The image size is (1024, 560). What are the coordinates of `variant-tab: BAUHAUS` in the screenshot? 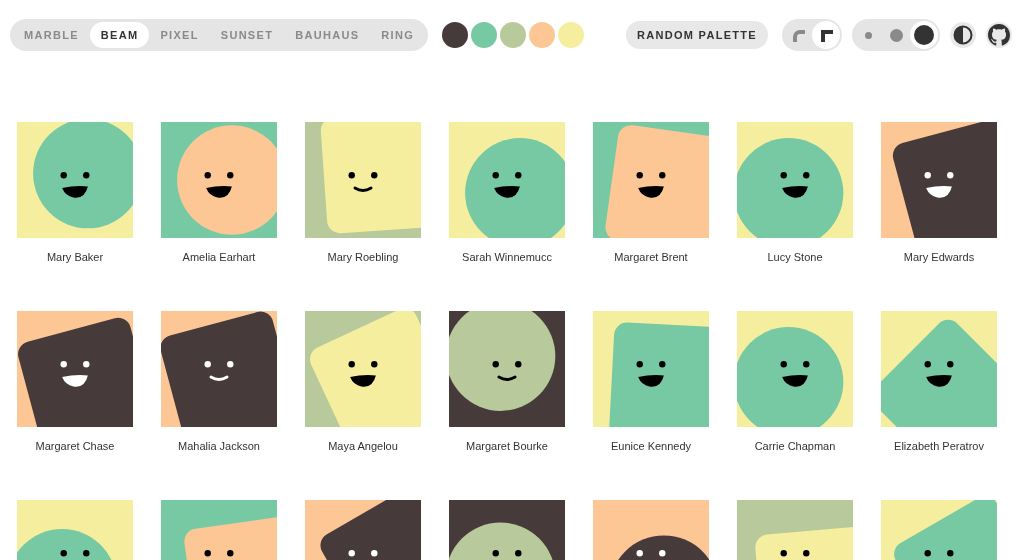 It's located at (327, 35).